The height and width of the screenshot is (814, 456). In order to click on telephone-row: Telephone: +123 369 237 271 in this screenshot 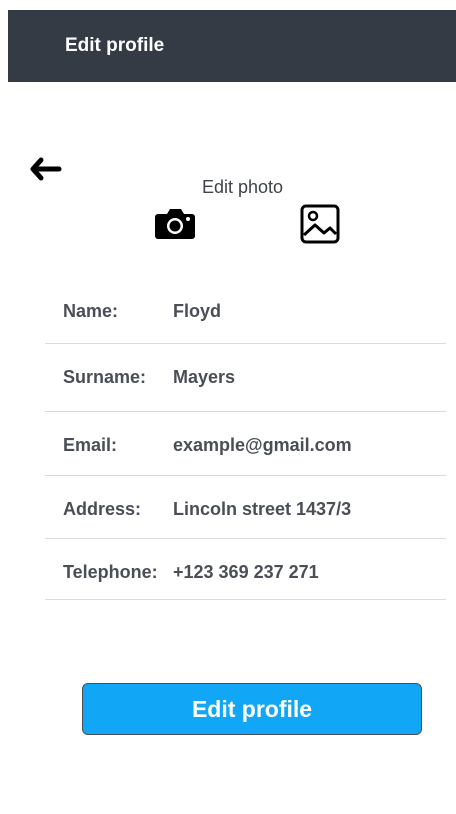, I will do `click(245, 569)`.